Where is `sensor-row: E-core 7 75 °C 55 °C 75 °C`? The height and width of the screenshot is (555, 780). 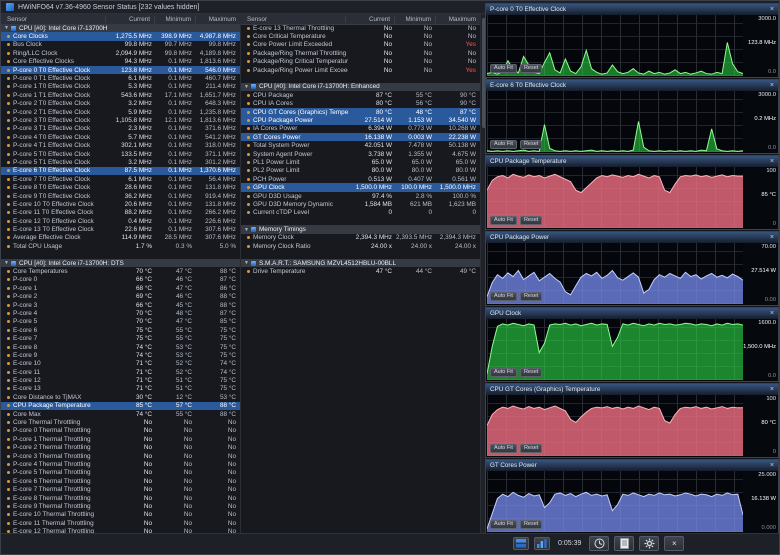
sensor-row: E-core 7 75 °C 55 °C 75 °C is located at coordinates (120, 338).